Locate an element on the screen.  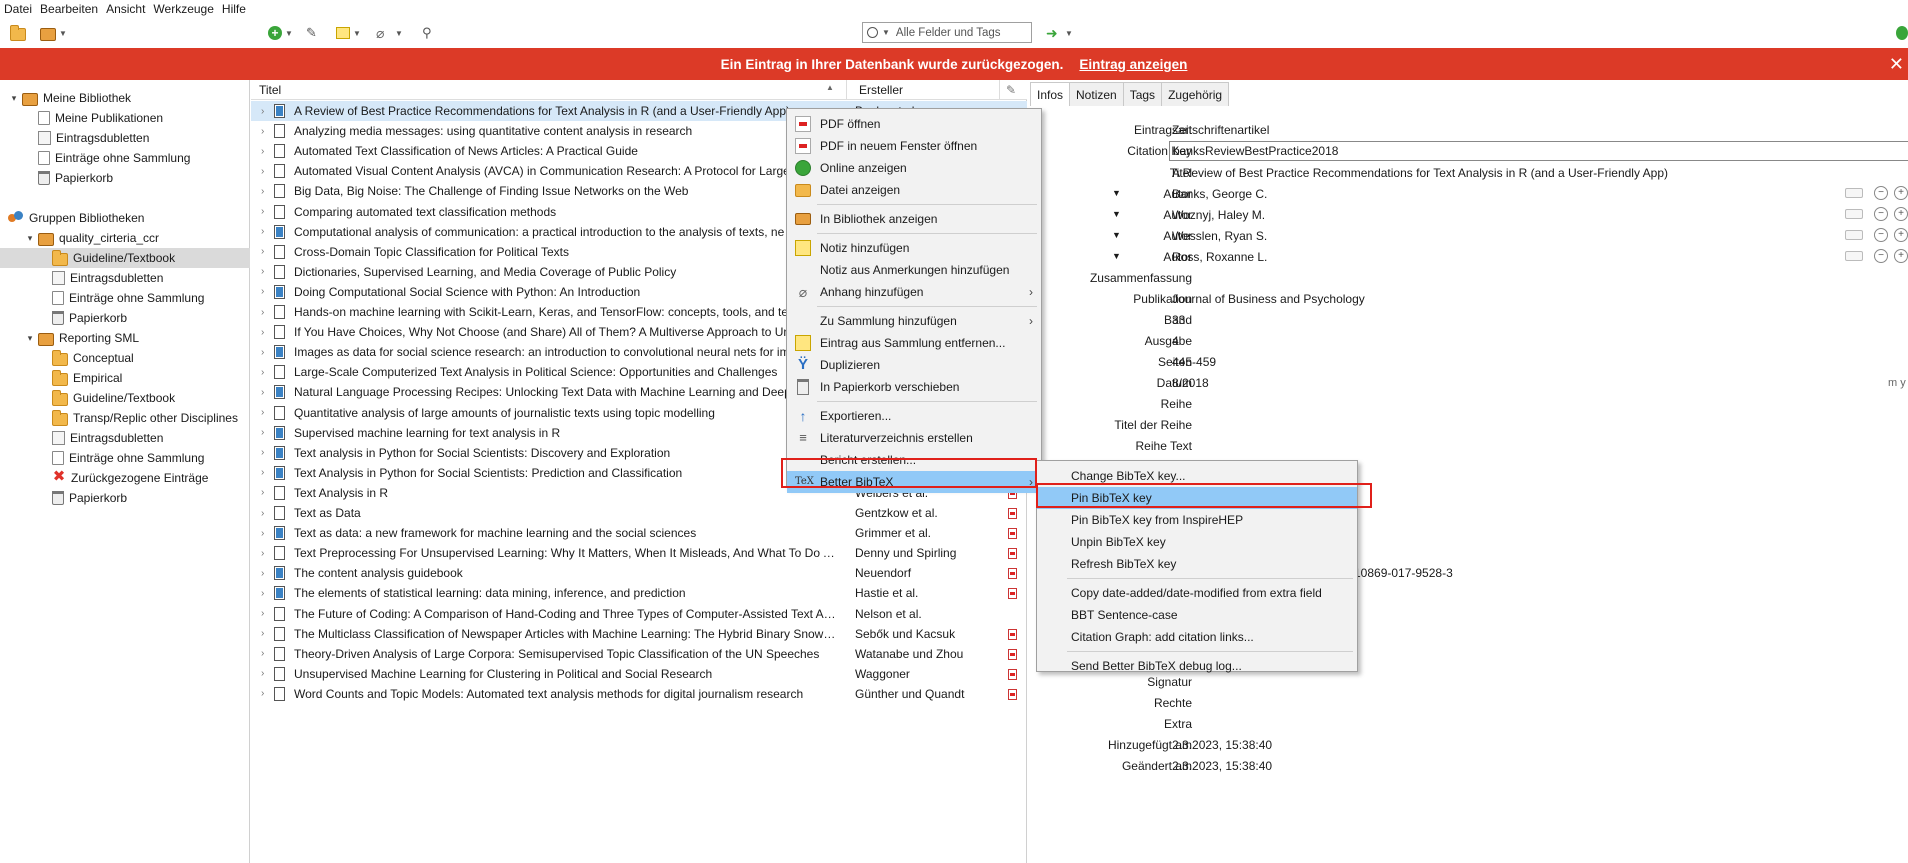
tree-item: Empirical is located at coordinates (87, 378).